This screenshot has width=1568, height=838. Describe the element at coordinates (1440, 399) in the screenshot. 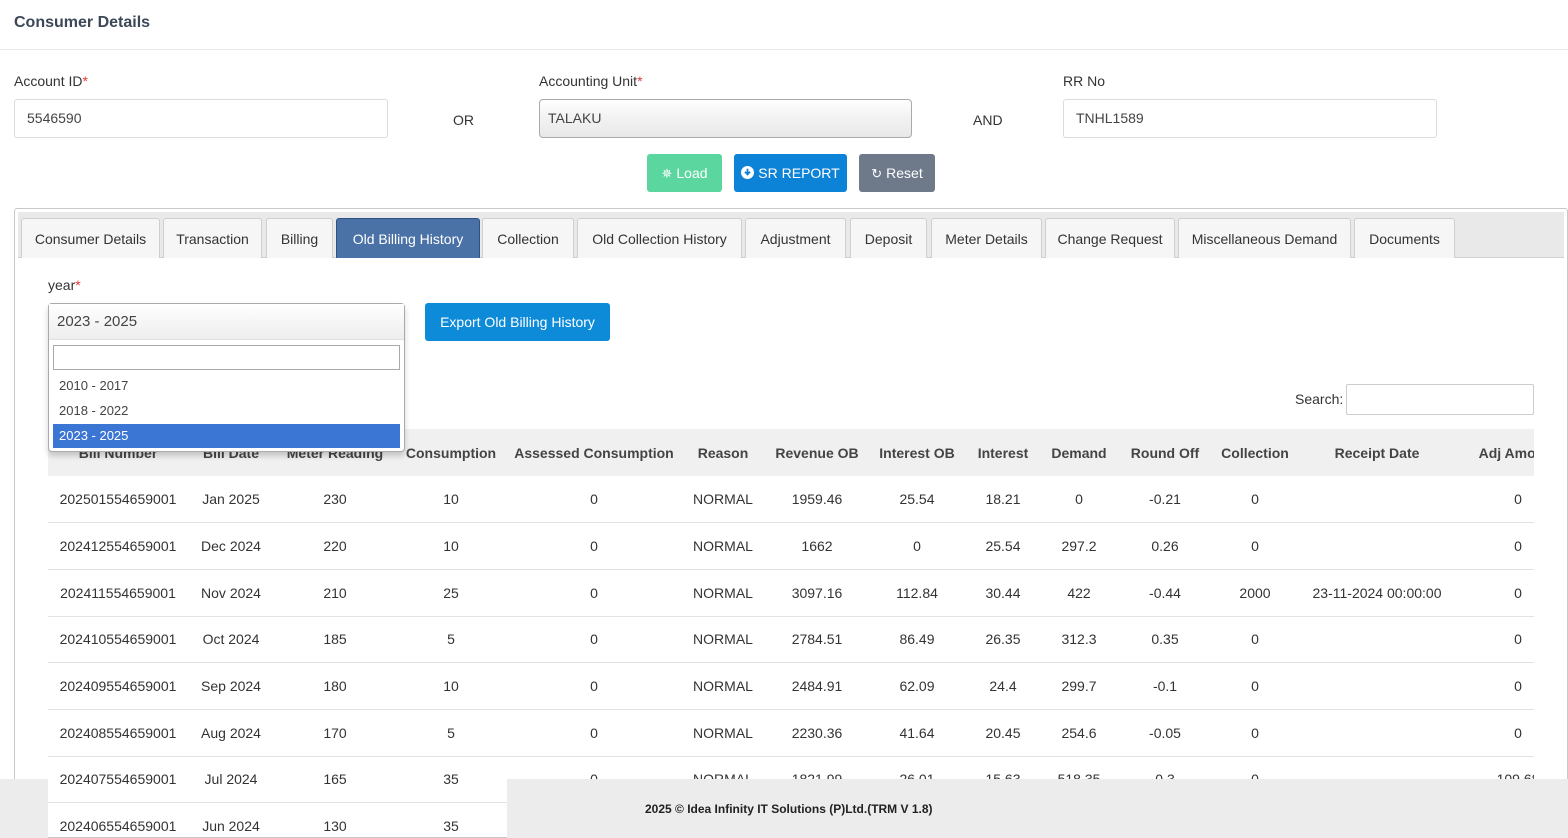

I see `search-input` at that location.